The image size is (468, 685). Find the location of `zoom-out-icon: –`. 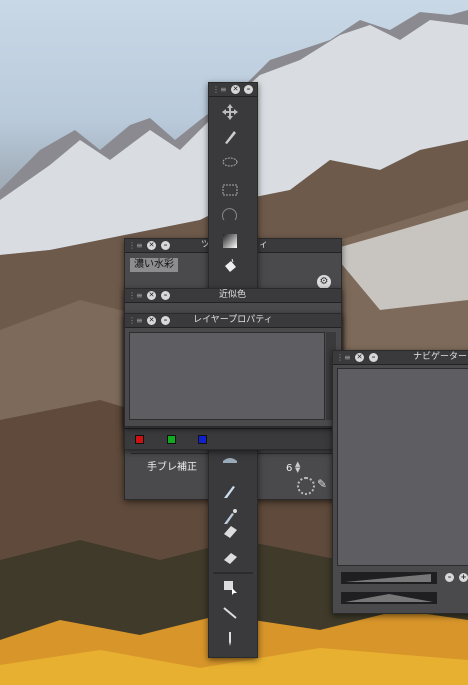

zoom-out-icon: – is located at coordinates (449, 577).